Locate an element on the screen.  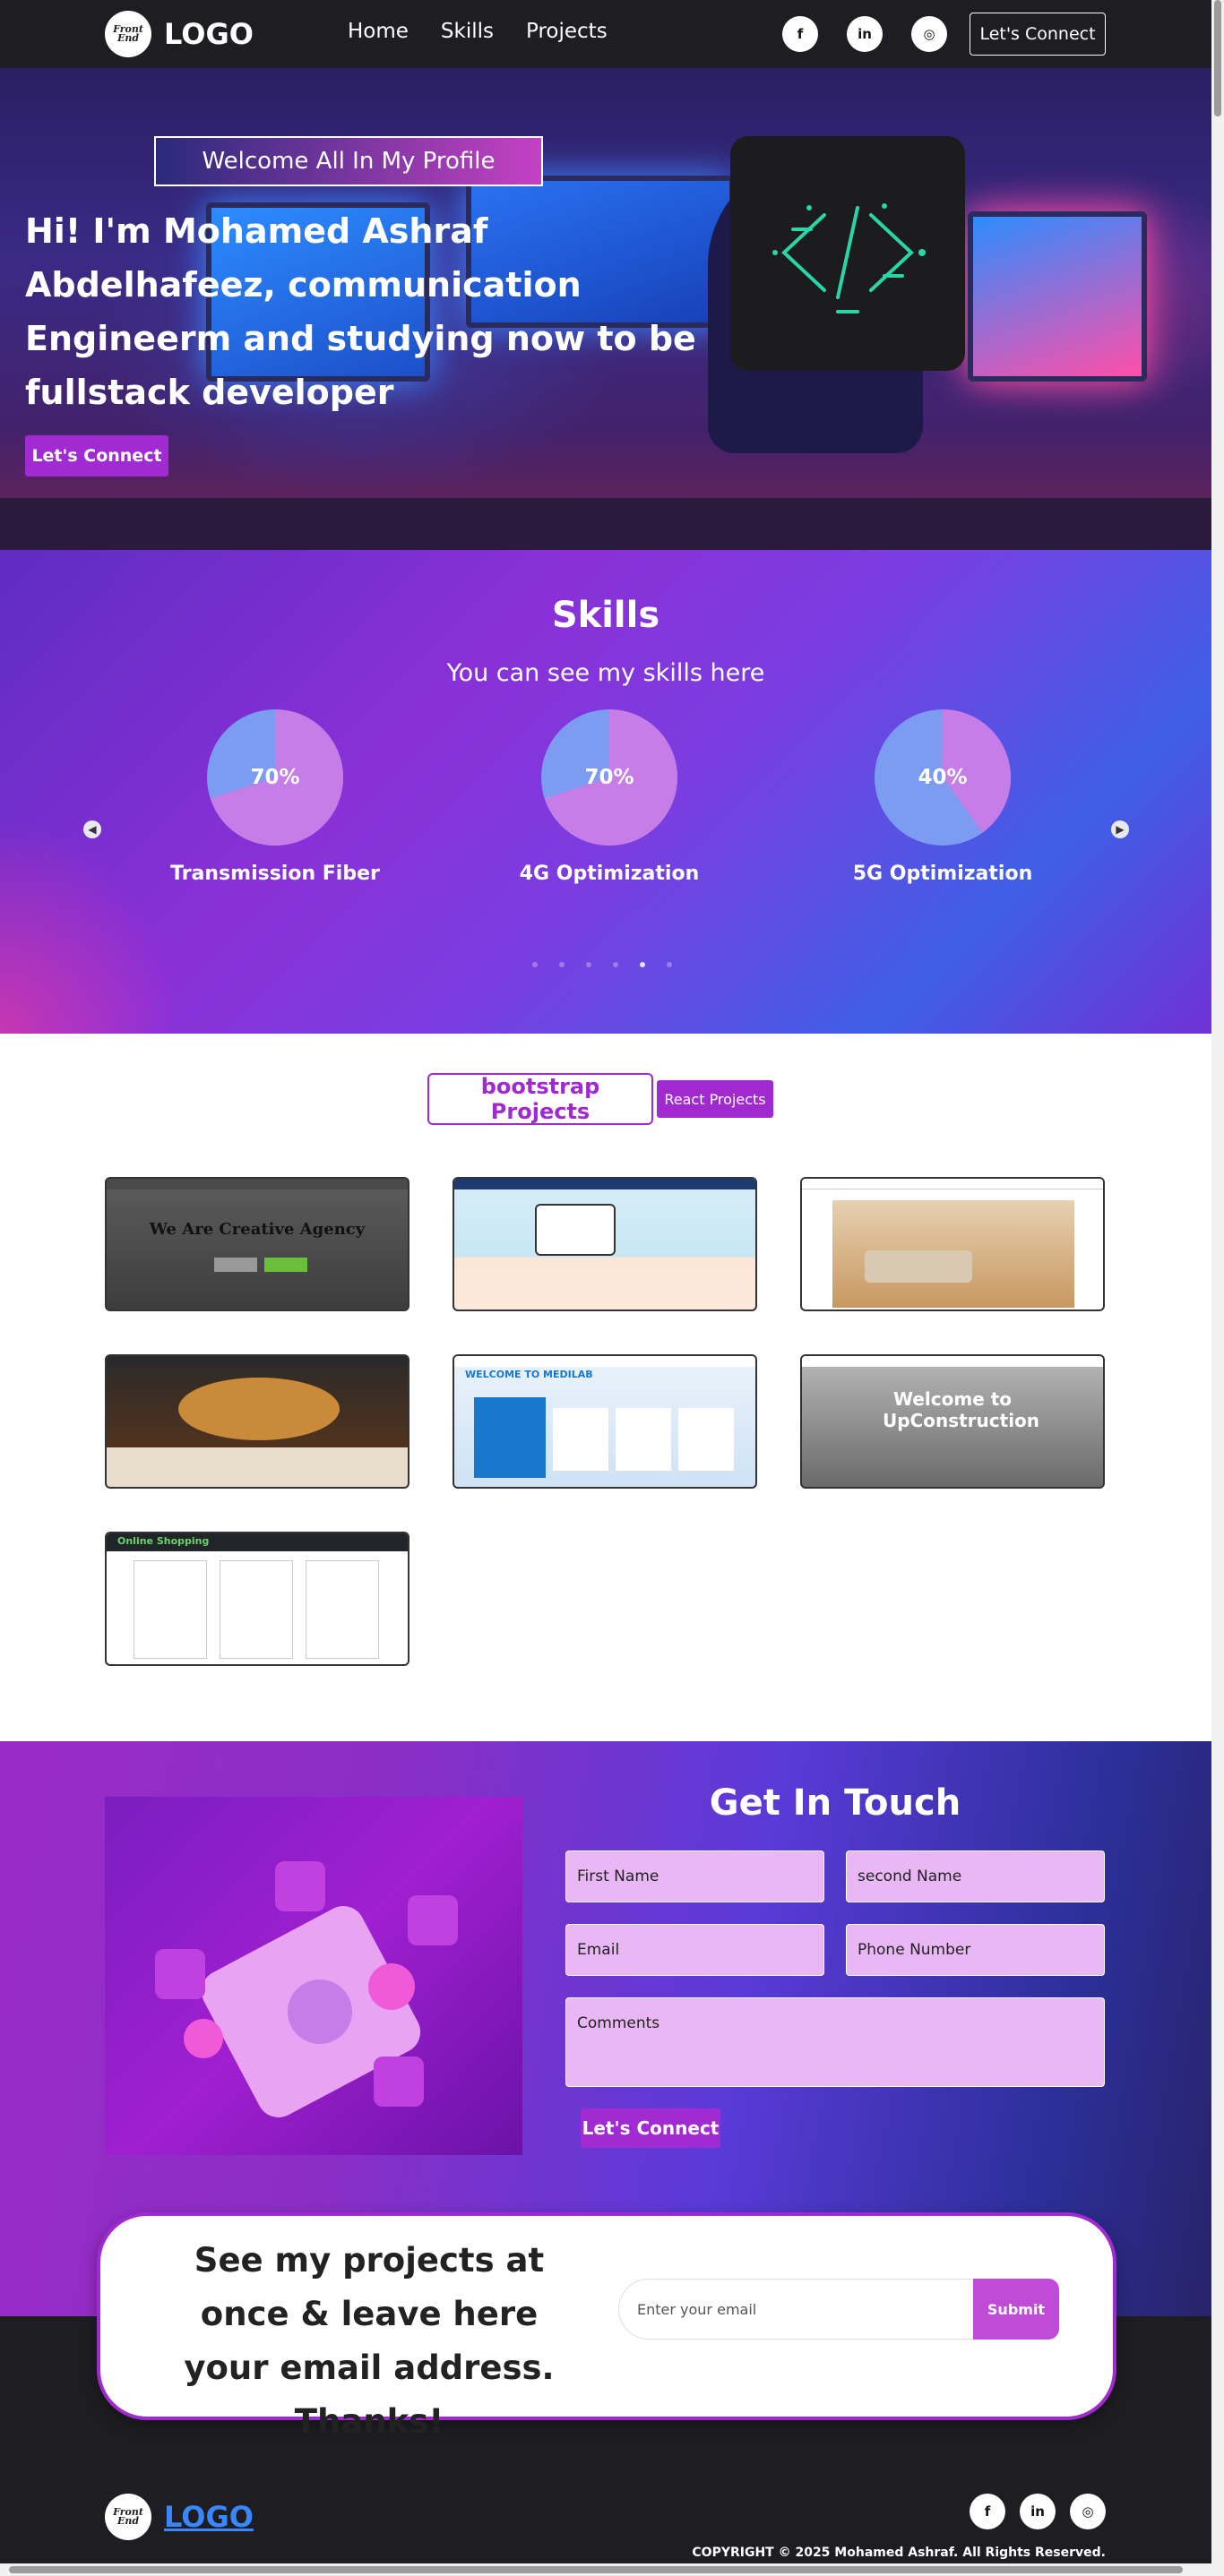
brand-text: LOGO is located at coordinates (209, 34).